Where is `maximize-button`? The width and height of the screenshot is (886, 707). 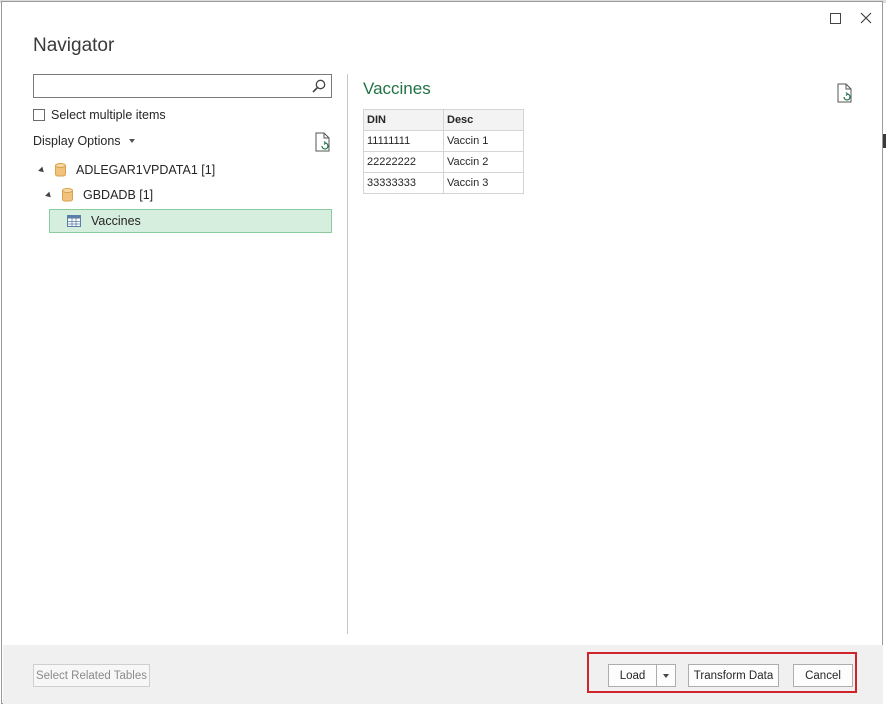
maximize-button is located at coordinates (835, 18).